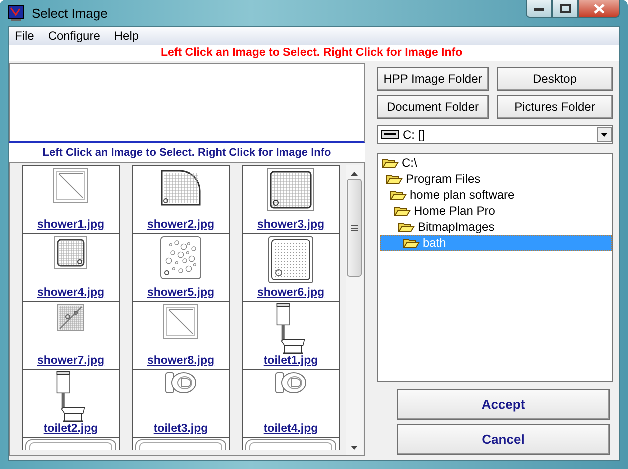 The height and width of the screenshot is (469, 628). What do you see at coordinates (456, 227) in the screenshot?
I see `folder-name: BitmapImages` at bounding box center [456, 227].